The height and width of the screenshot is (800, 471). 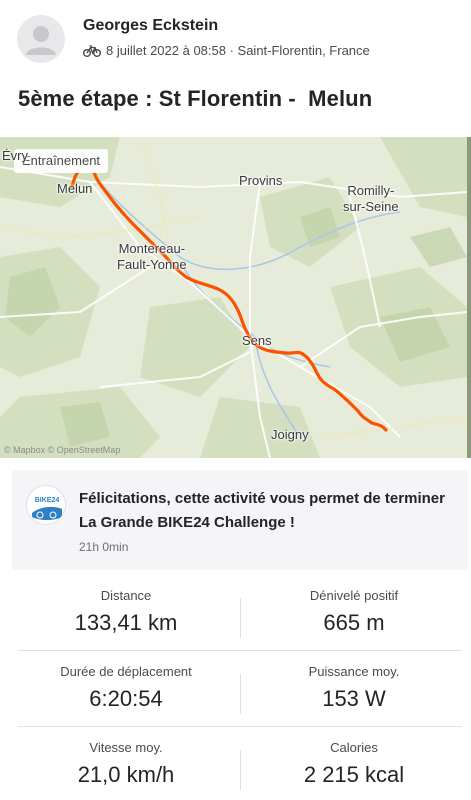 I want to click on stat-power: Puissance moy. 153 W, so click(x=354, y=690).